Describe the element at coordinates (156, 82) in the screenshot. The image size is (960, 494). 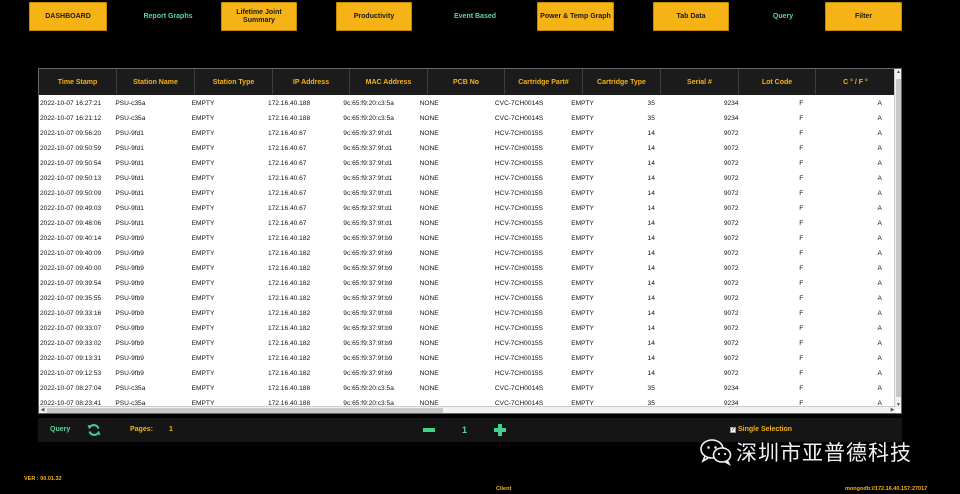
I see `column-header: Station Name` at that location.